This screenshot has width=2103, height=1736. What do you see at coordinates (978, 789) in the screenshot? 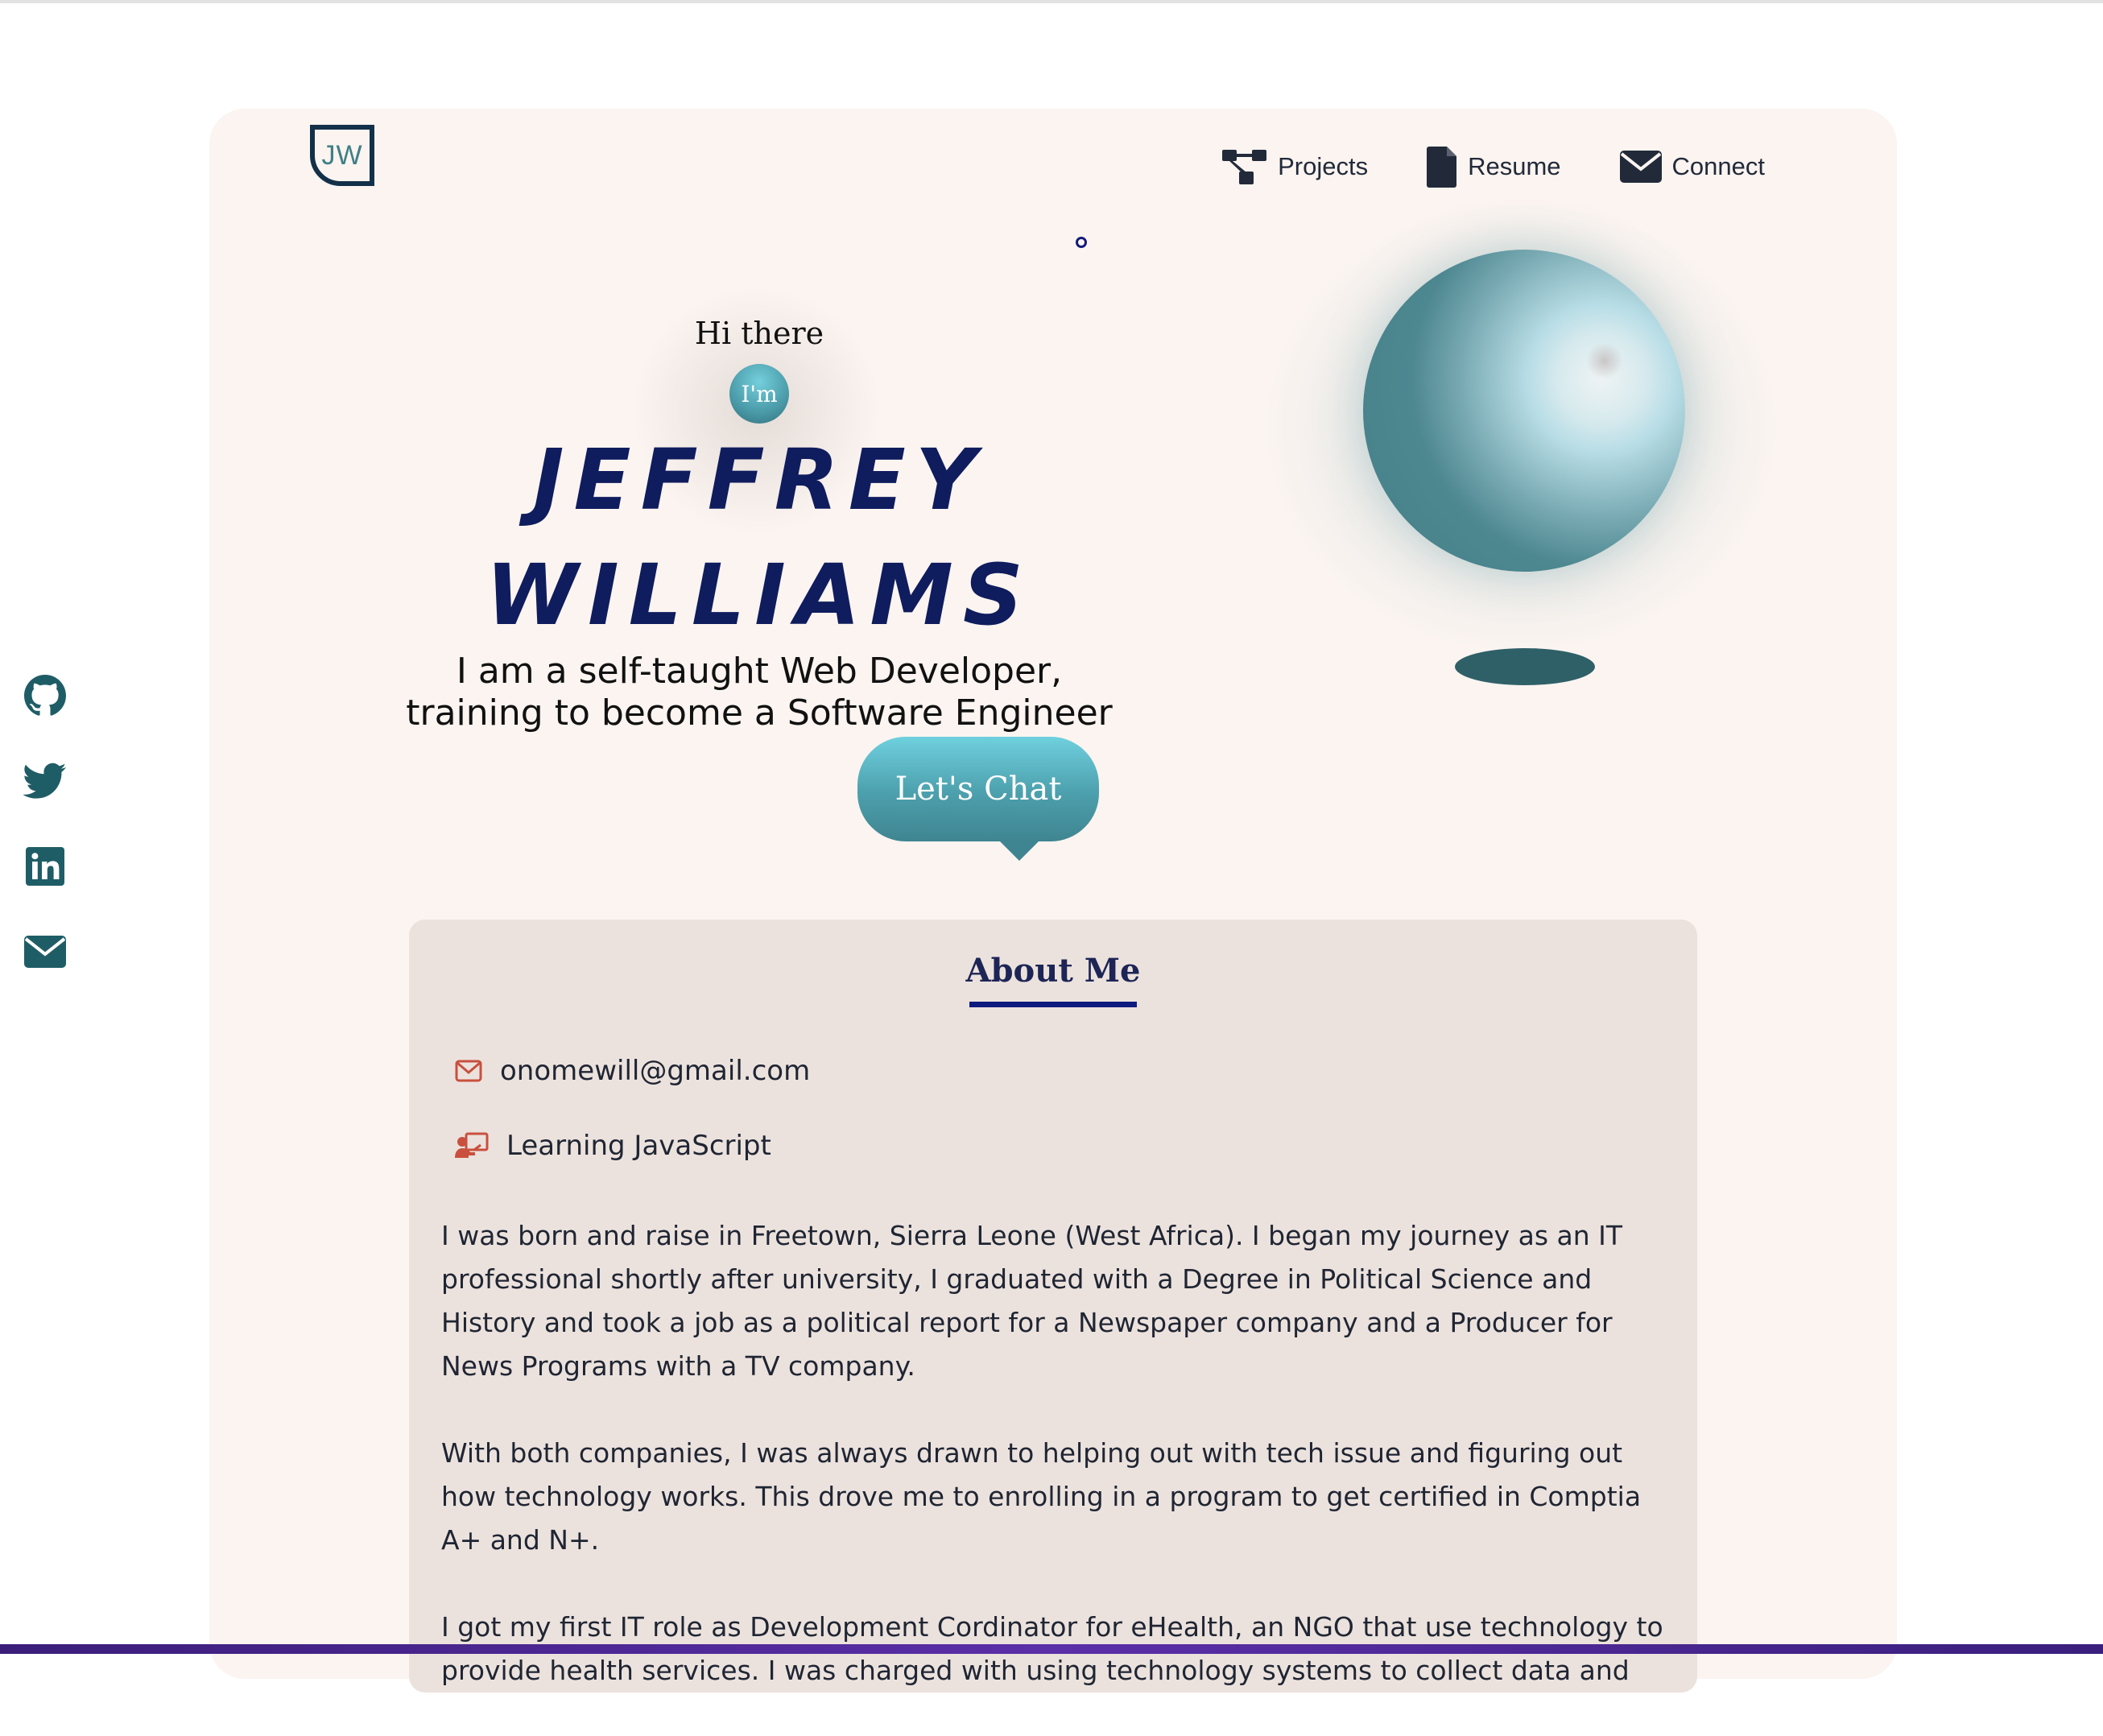
I see `lets-chat-label: Let's Chat` at bounding box center [978, 789].